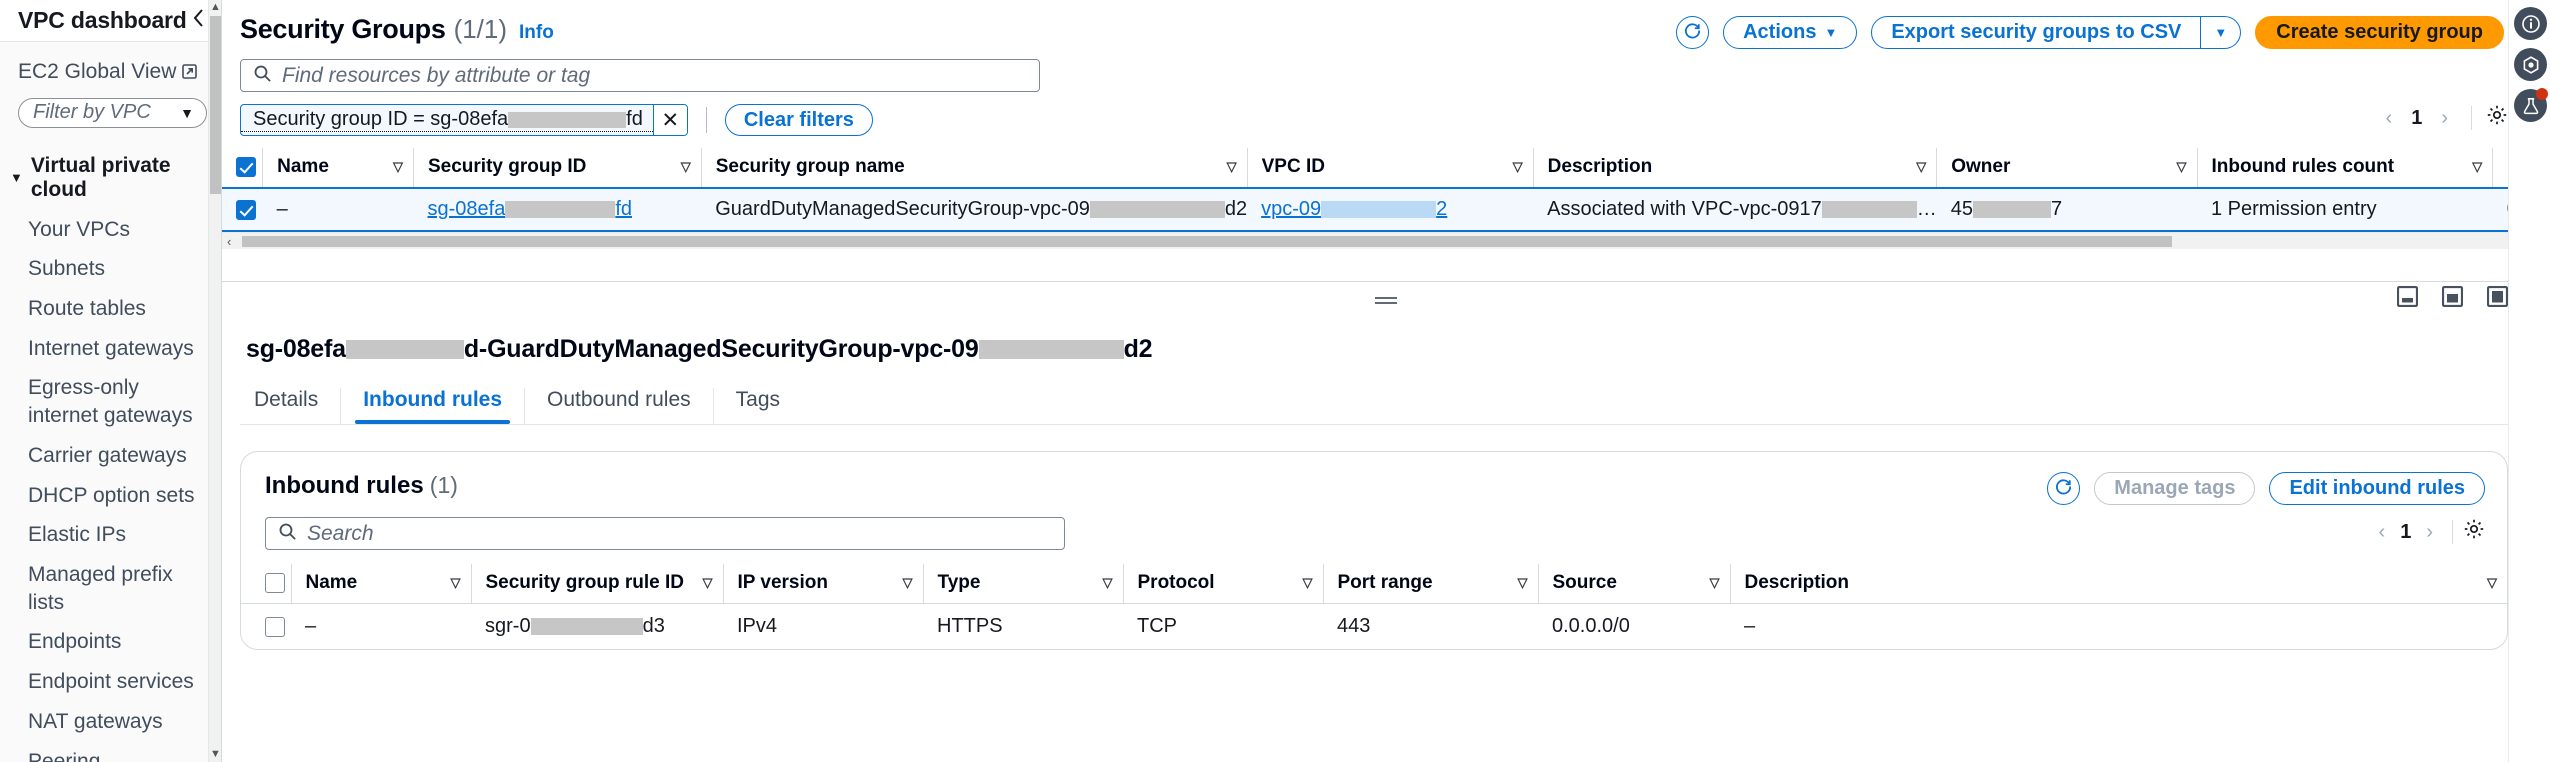 This screenshot has width=2550, height=762. What do you see at coordinates (2530, 64) in the screenshot?
I see `settings-shield-icon` at bounding box center [2530, 64].